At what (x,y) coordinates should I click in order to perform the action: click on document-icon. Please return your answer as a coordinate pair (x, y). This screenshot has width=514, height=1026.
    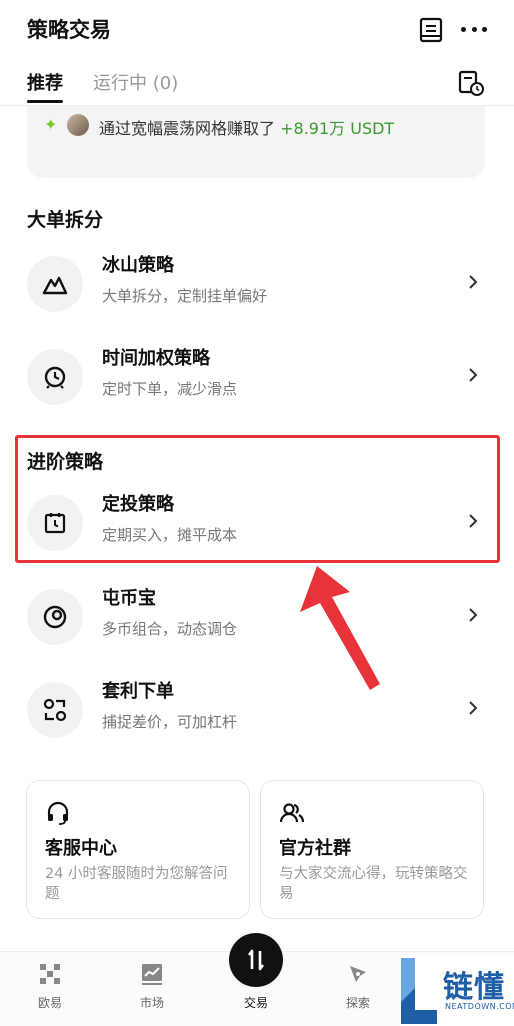
    Looking at the image, I should click on (431, 30).